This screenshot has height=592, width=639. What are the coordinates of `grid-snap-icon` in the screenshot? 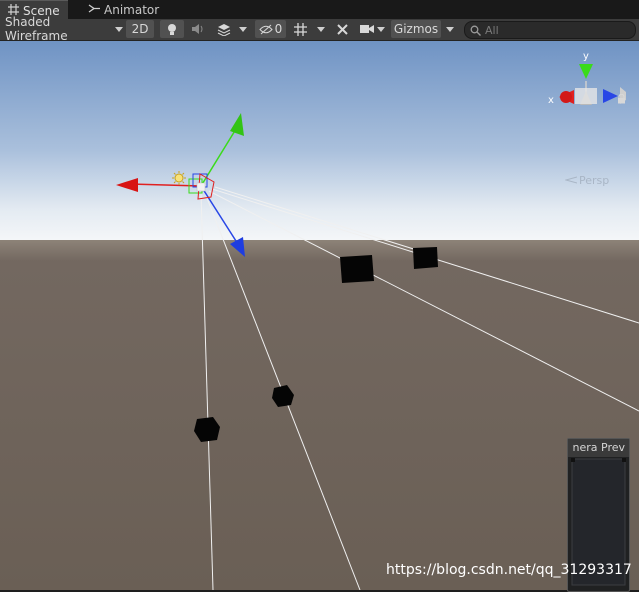 It's located at (300, 29).